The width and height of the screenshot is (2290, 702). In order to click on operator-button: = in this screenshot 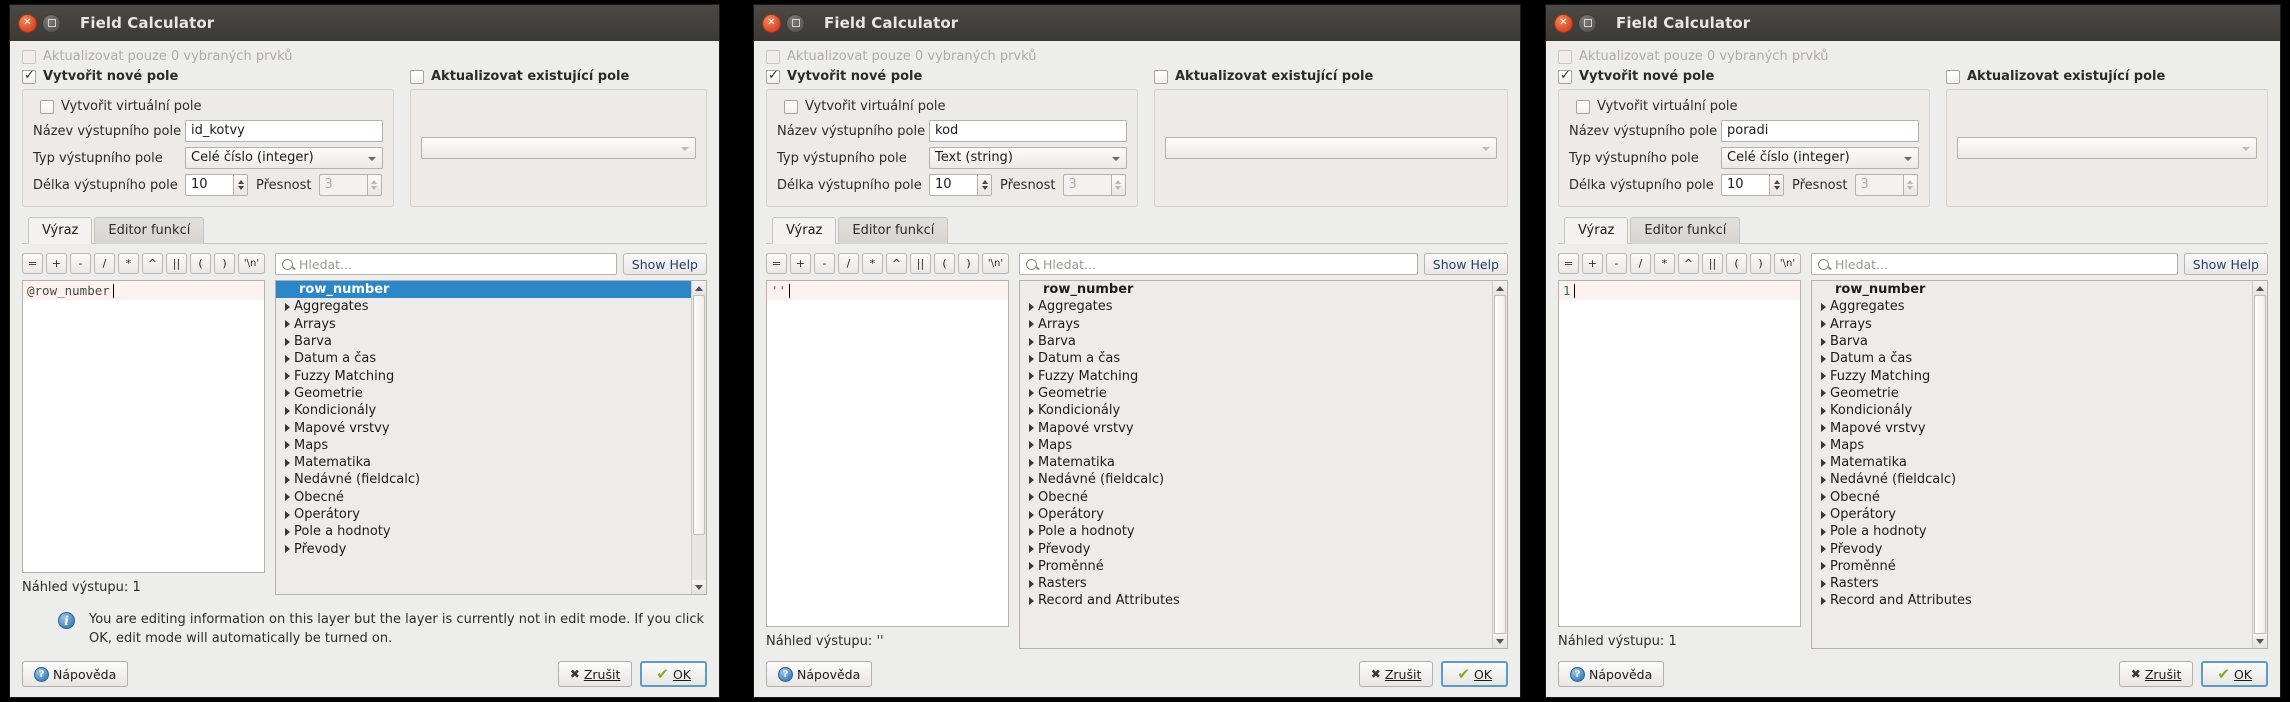, I will do `click(1568, 263)`.